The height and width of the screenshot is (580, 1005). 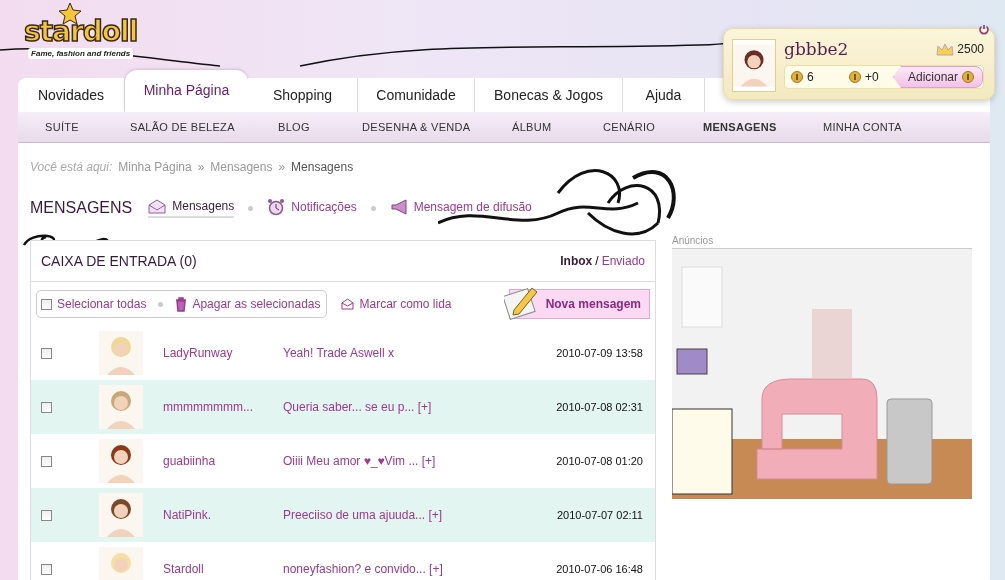 I want to click on starcoin-count: +0, so click(x=872, y=77).